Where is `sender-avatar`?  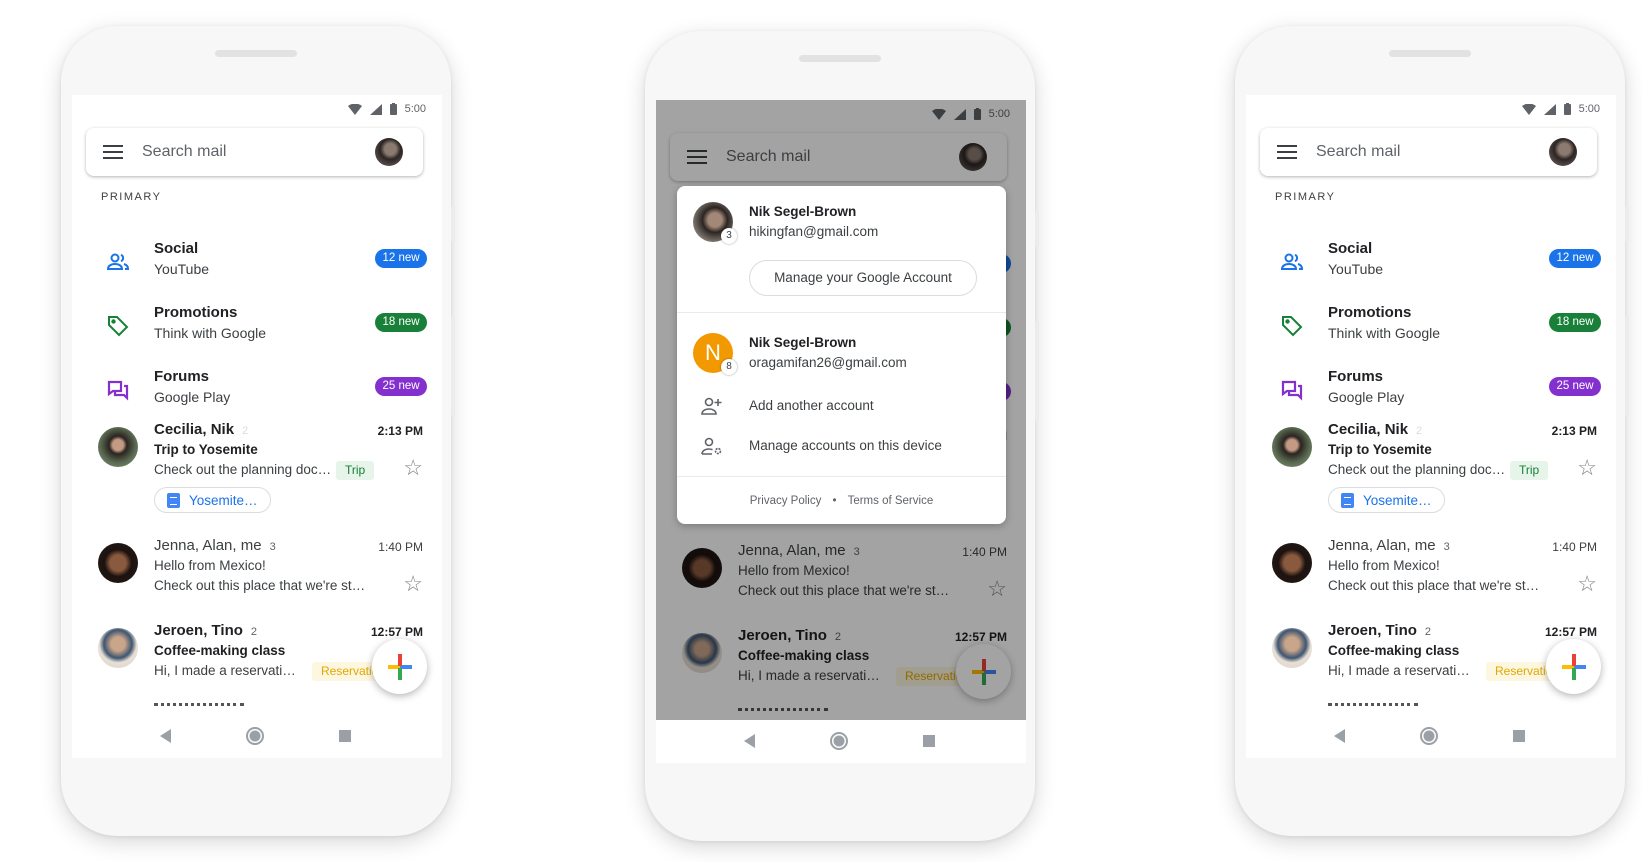 sender-avatar is located at coordinates (118, 563).